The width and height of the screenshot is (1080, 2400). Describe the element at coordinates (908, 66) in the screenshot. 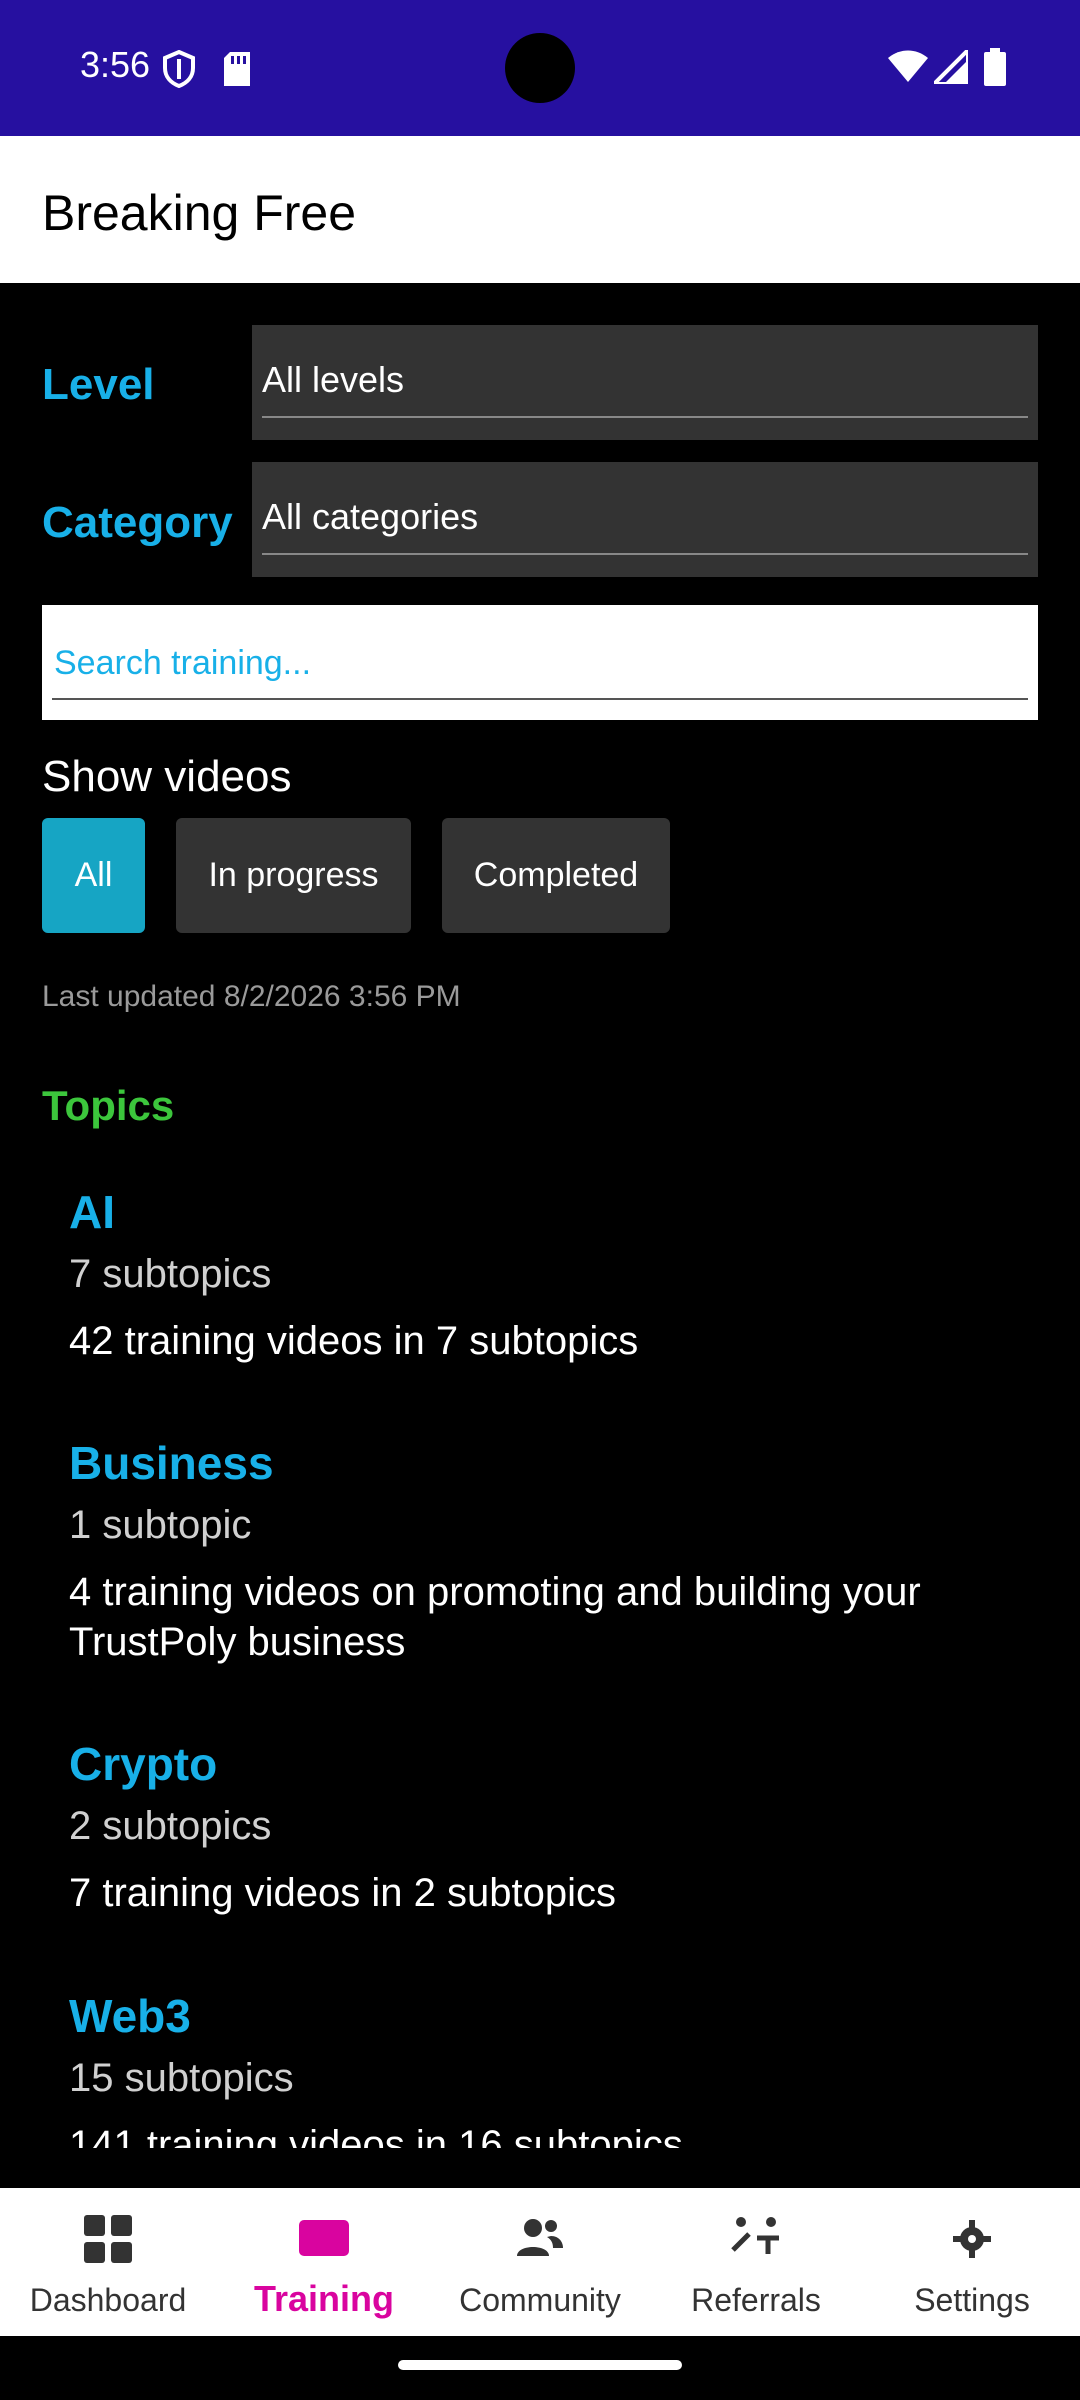

I see `wifi-icon` at that location.